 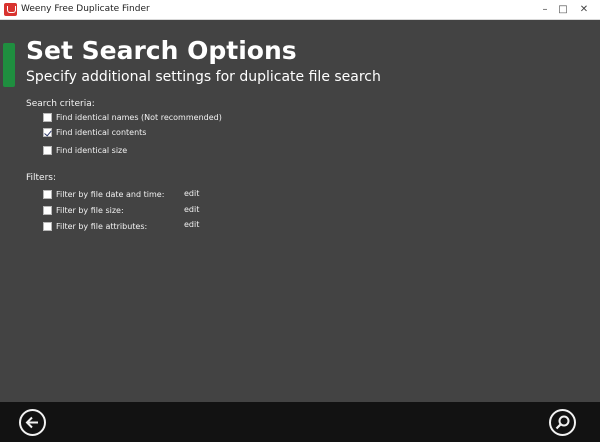 I want to click on criteria-identical-contents-checkbox, so click(x=47, y=132).